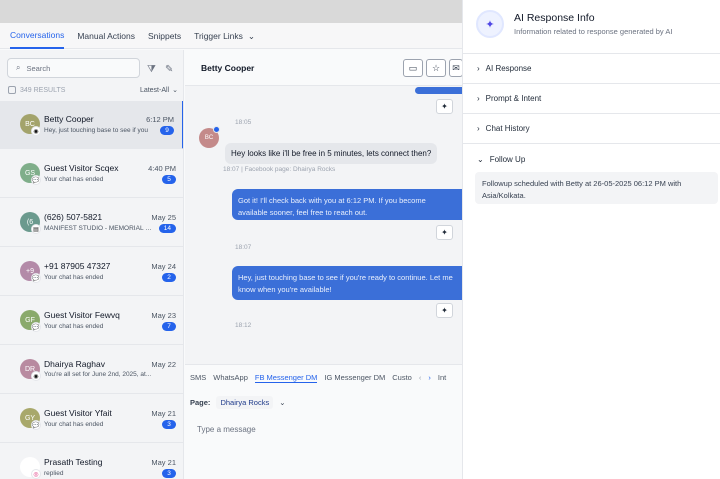  Describe the element at coordinates (30, 174) in the screenshot. I see `avatar: GS 💬` at that location.